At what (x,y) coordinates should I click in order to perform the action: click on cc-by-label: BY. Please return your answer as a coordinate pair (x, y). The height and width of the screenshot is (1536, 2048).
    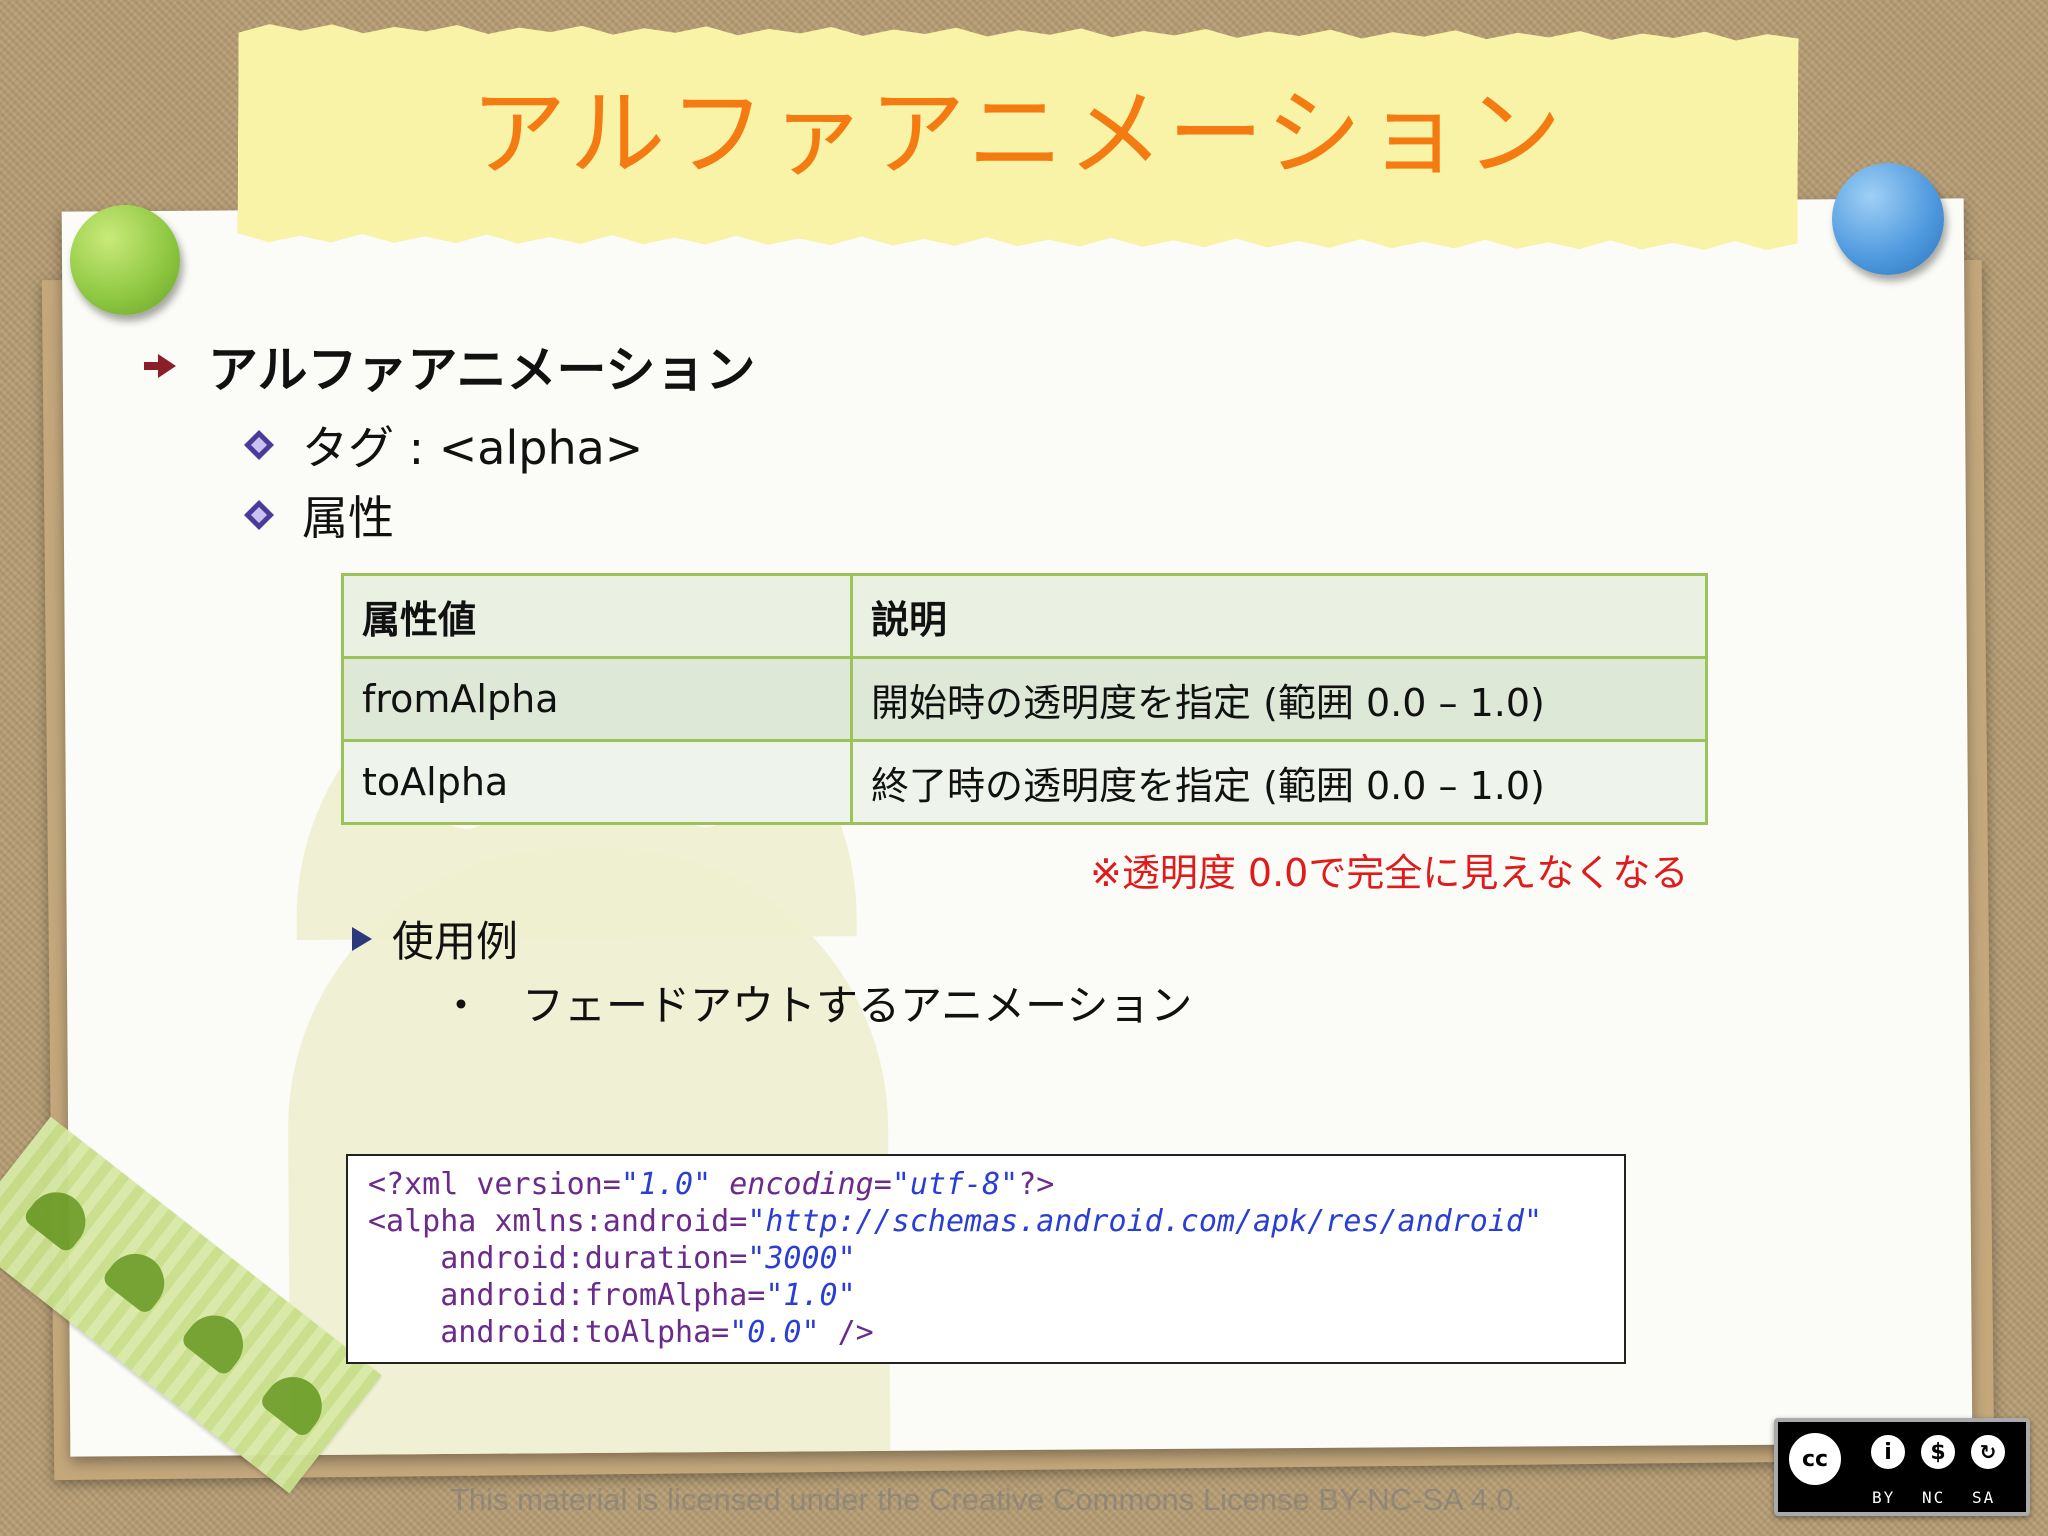
    Looking at the image, I should click on (1884, 1497).